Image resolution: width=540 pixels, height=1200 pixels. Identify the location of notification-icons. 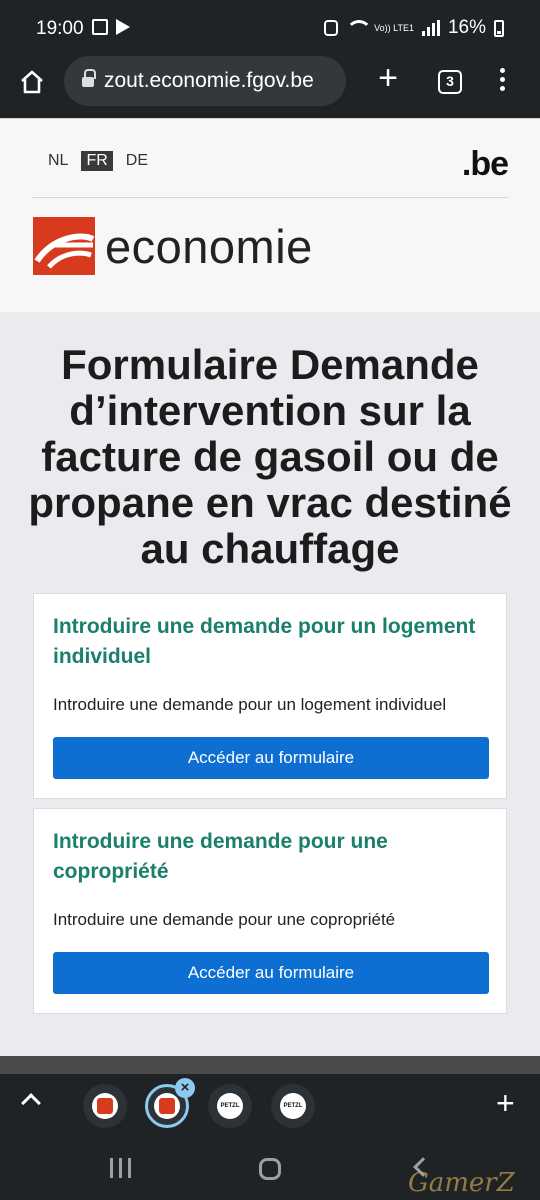
(111, 27).